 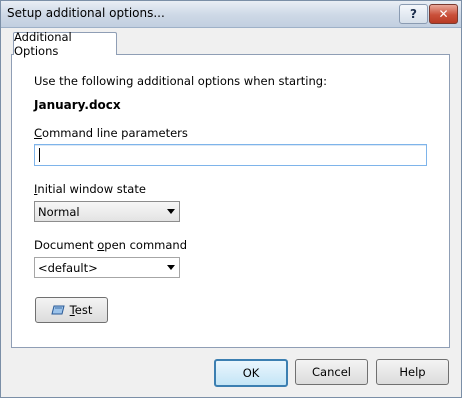 What do you see at coordinates (110, 245) in the screenshot?
I see `document-open-command-label: Document open command` at bounding box center [110, 245].